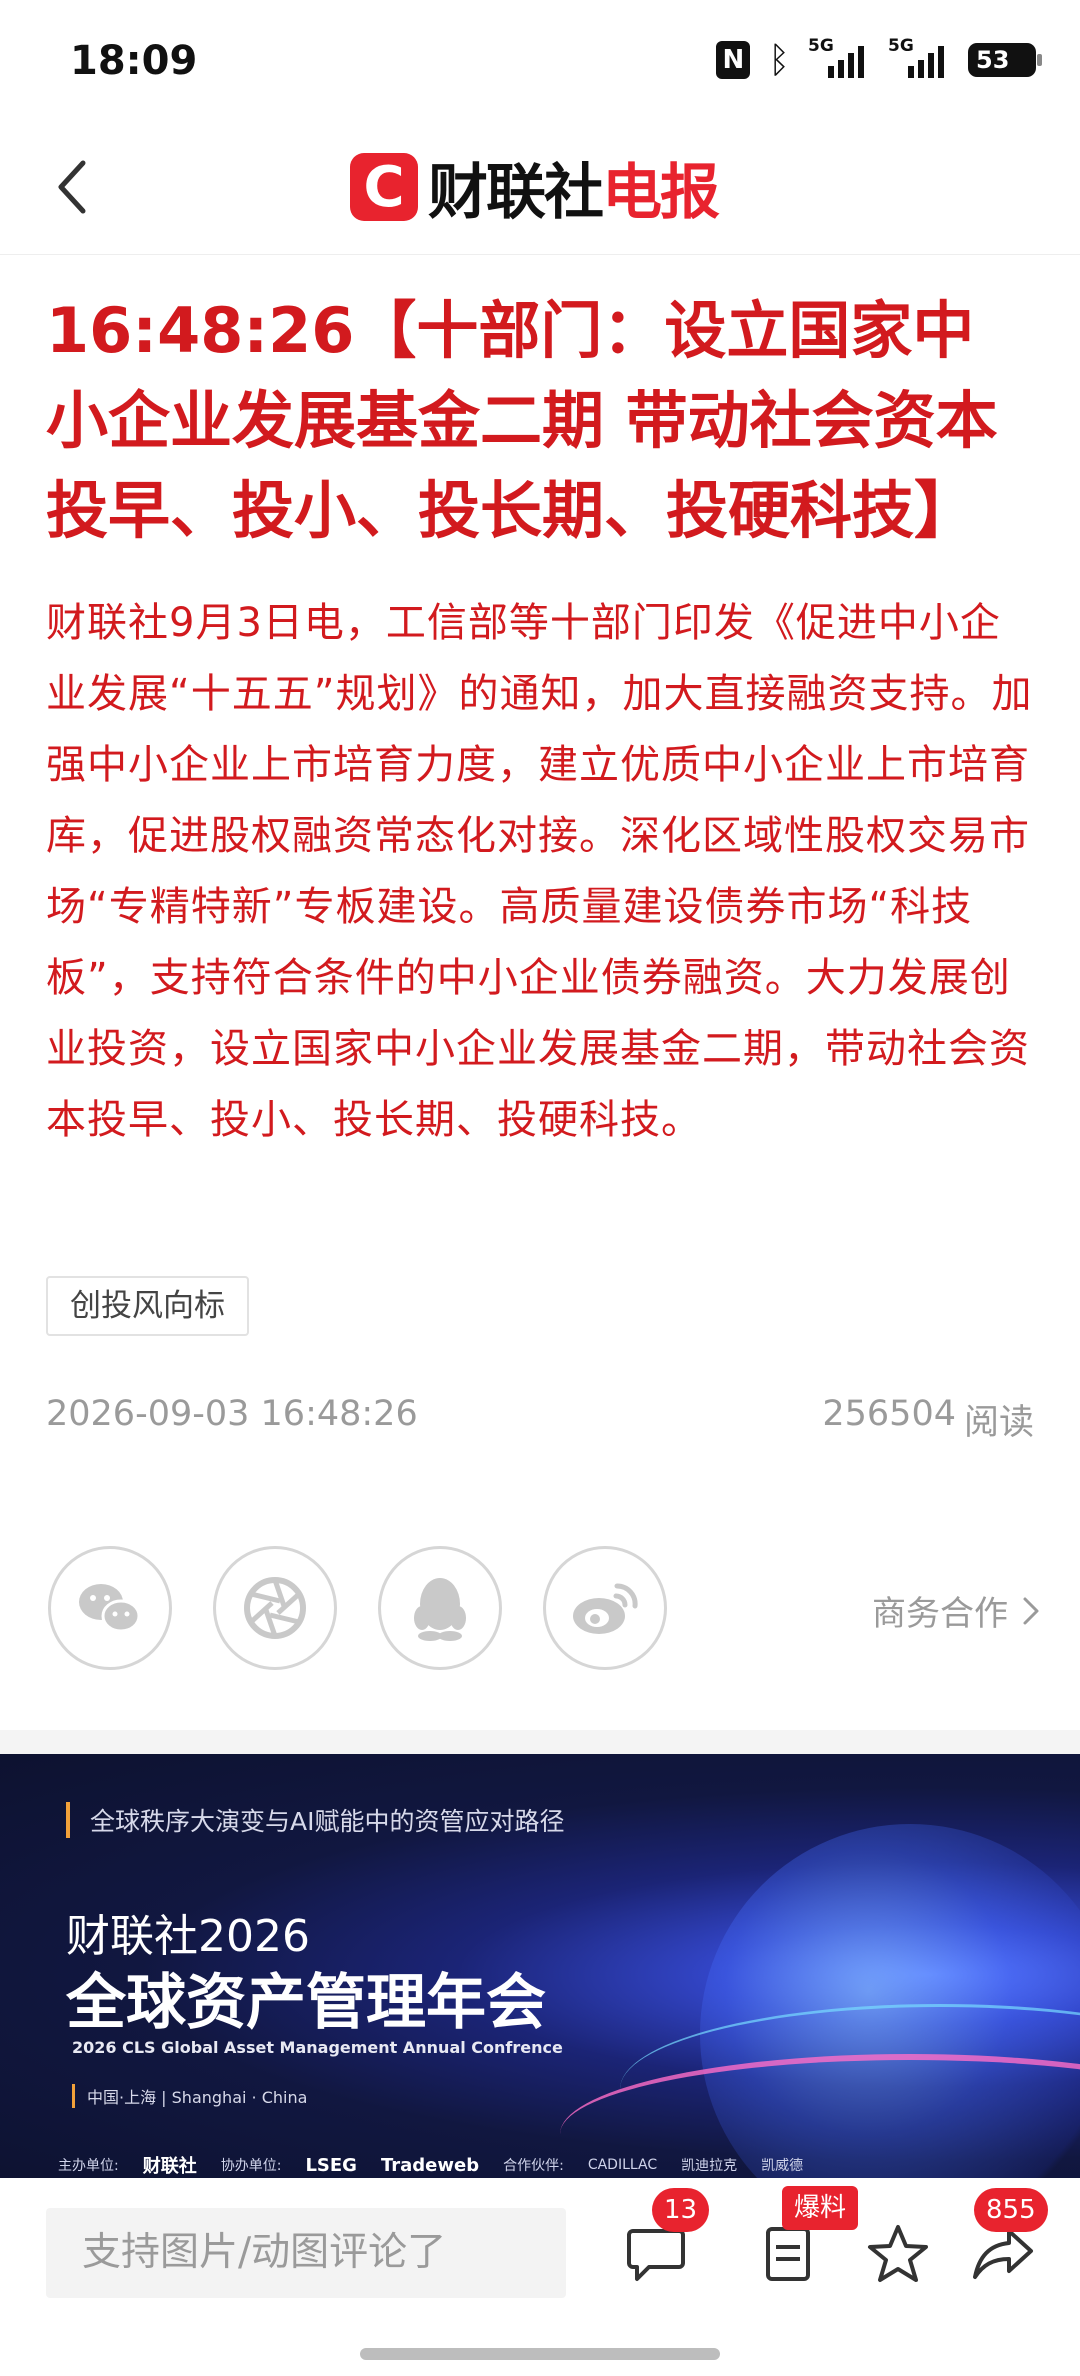 This screenshot has width=1080, height=2376. I want to click on signal-icon-1: 5G, so click(839, 58).